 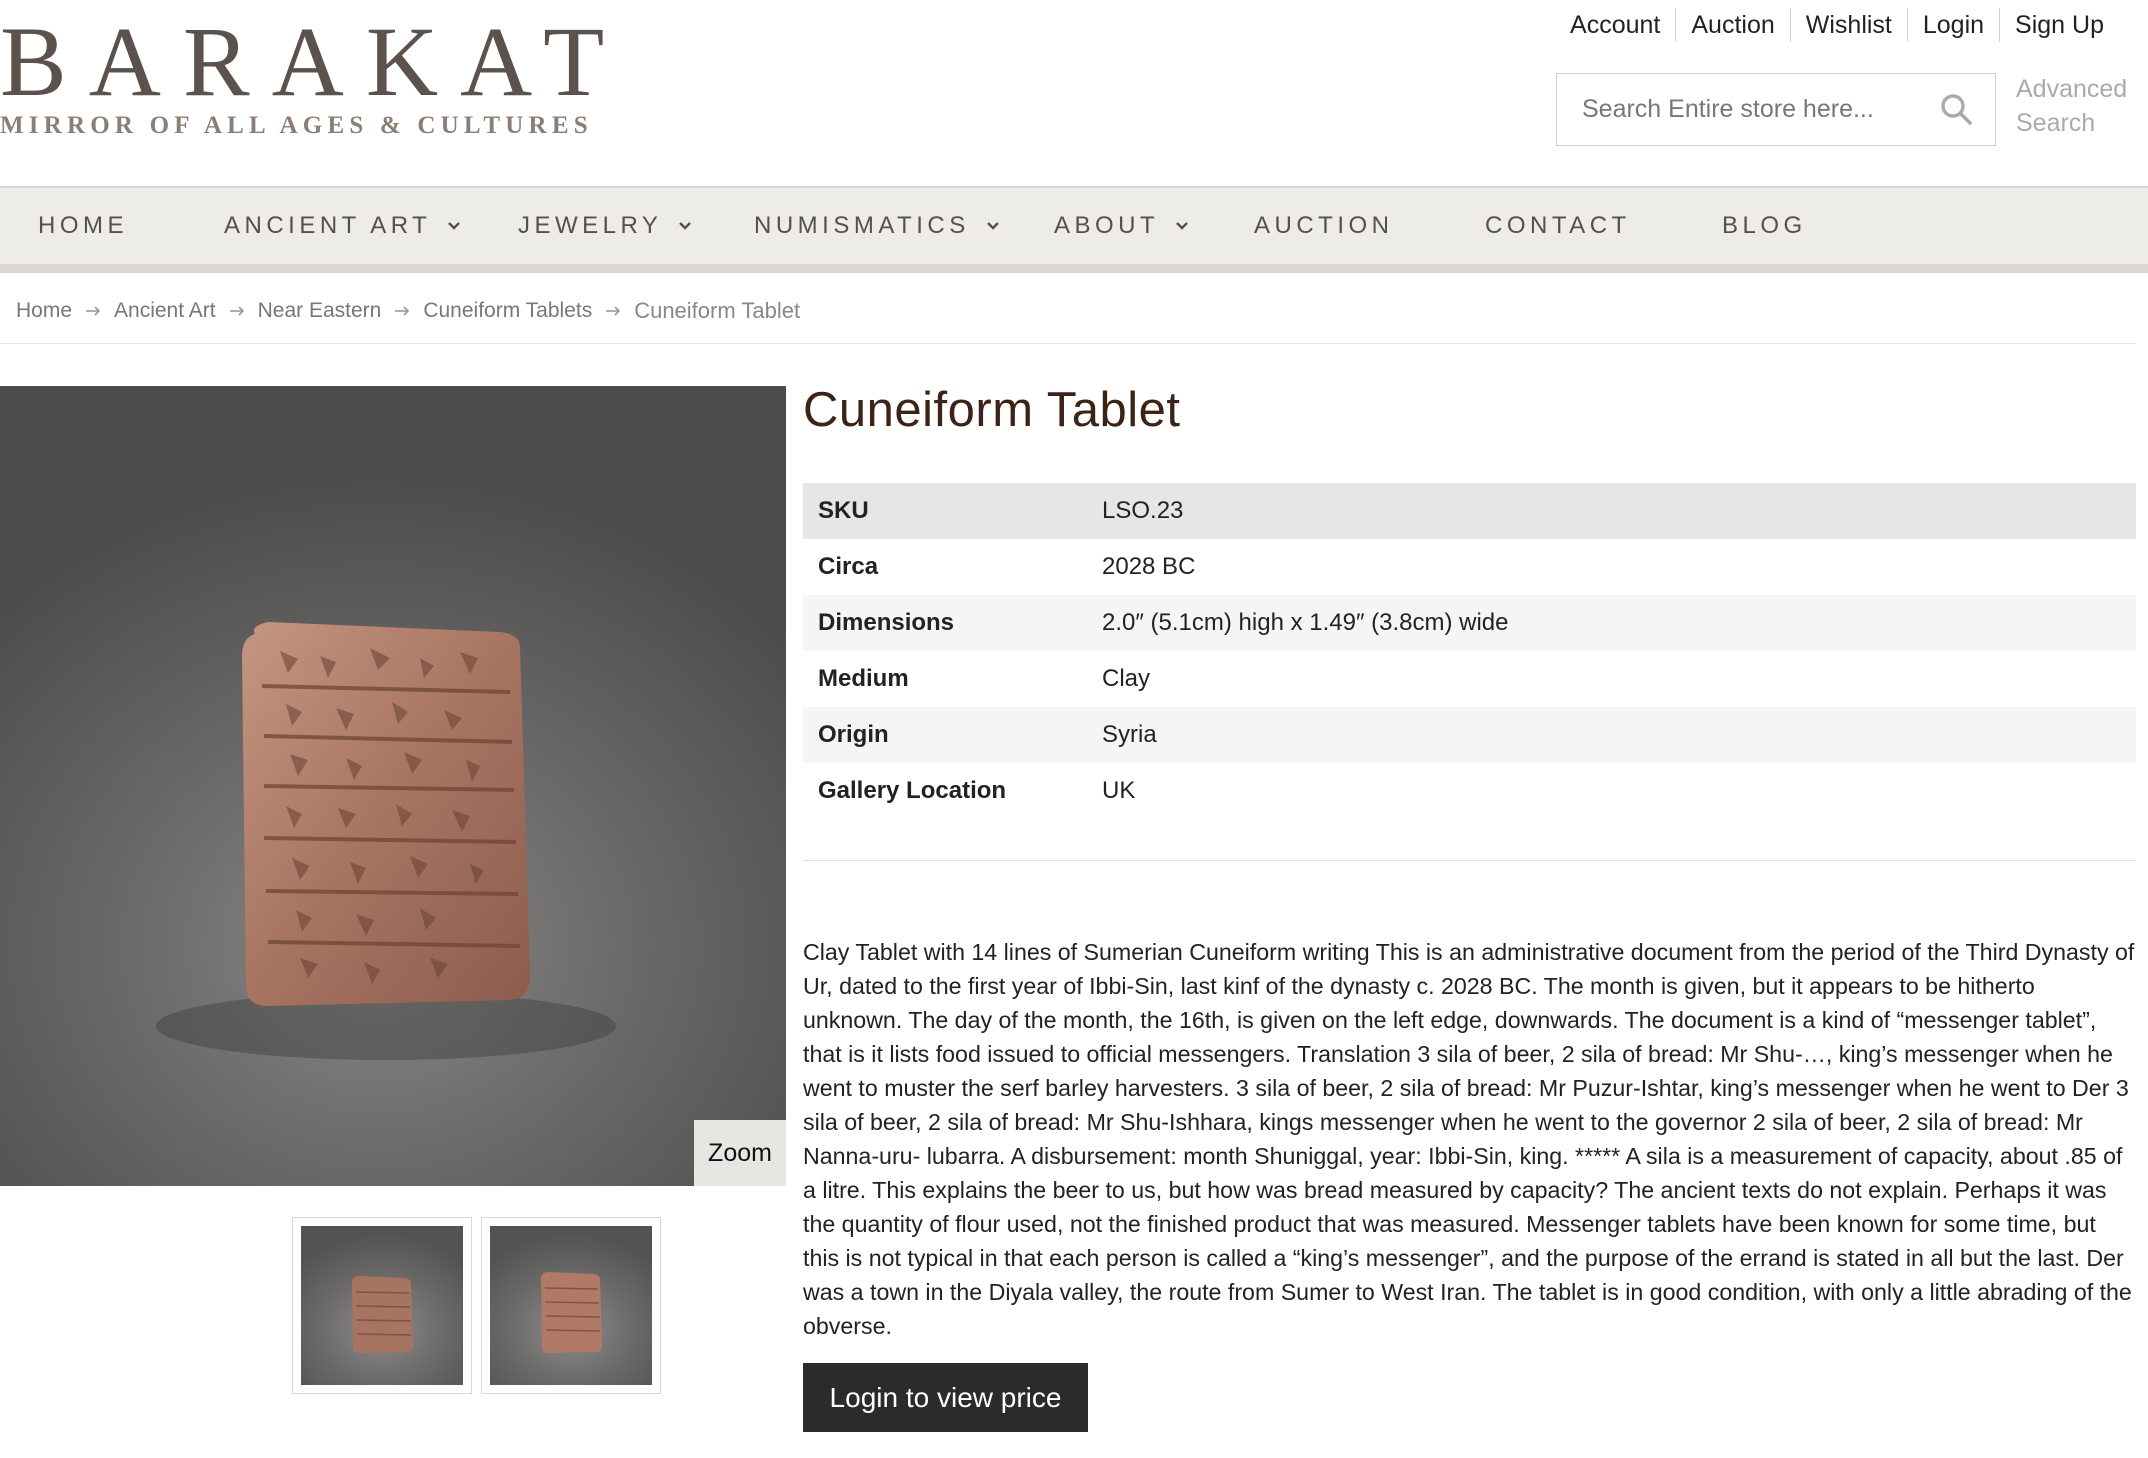 What do you see at coordinates (945, 1397) in the screenshot?
I see `login-to-view-price-button: Login to view price` at bounding box center [945, 1397].